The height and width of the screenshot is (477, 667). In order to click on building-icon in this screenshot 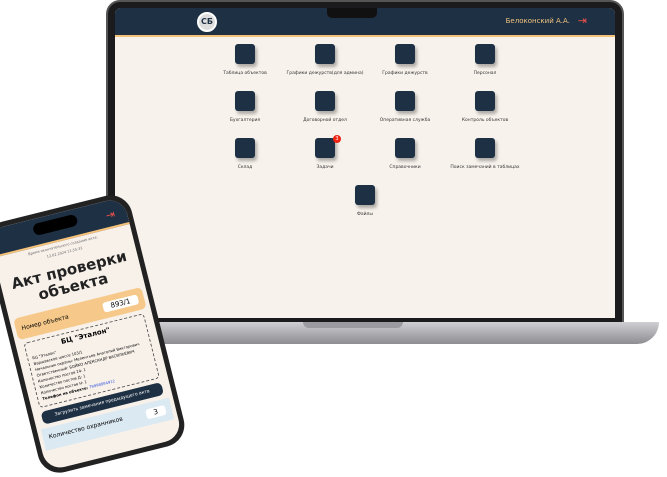, I will do `click(245, 101)`.